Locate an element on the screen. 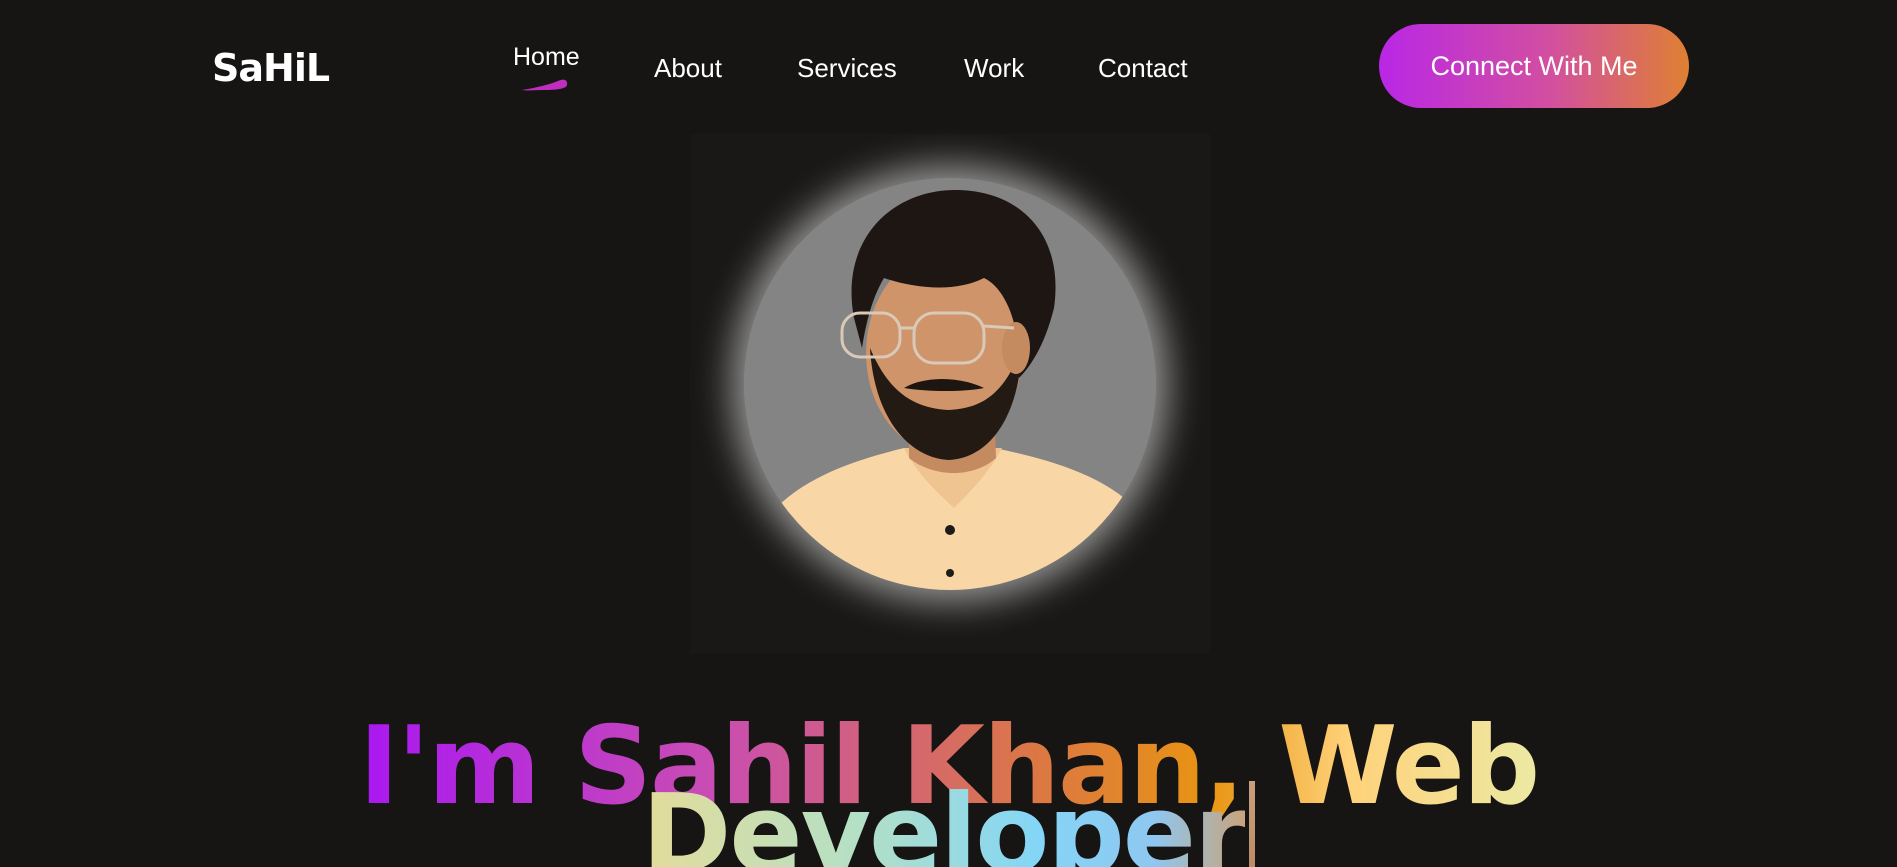 This screenshot has width=1897, height=867. connect-button: Connect With Me is located at coordinates (1534, 66).